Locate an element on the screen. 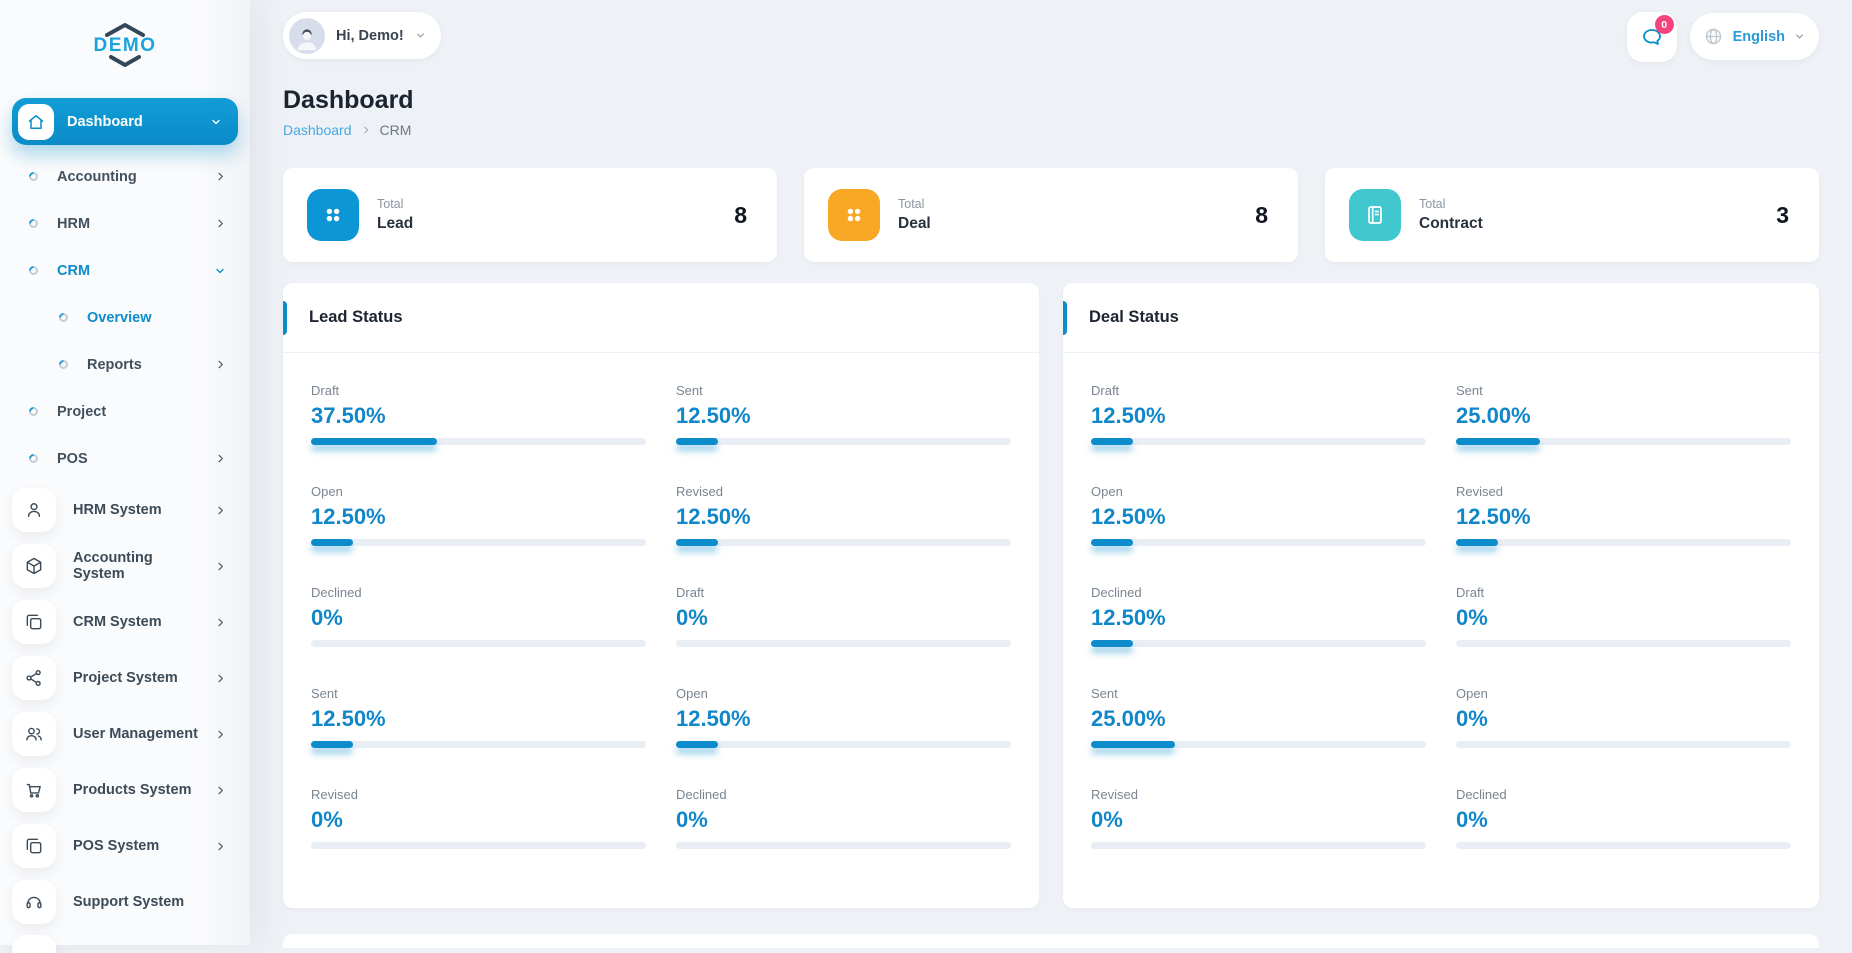  sidebar-item-project-system: Project System is located at coordinates (125, 678).